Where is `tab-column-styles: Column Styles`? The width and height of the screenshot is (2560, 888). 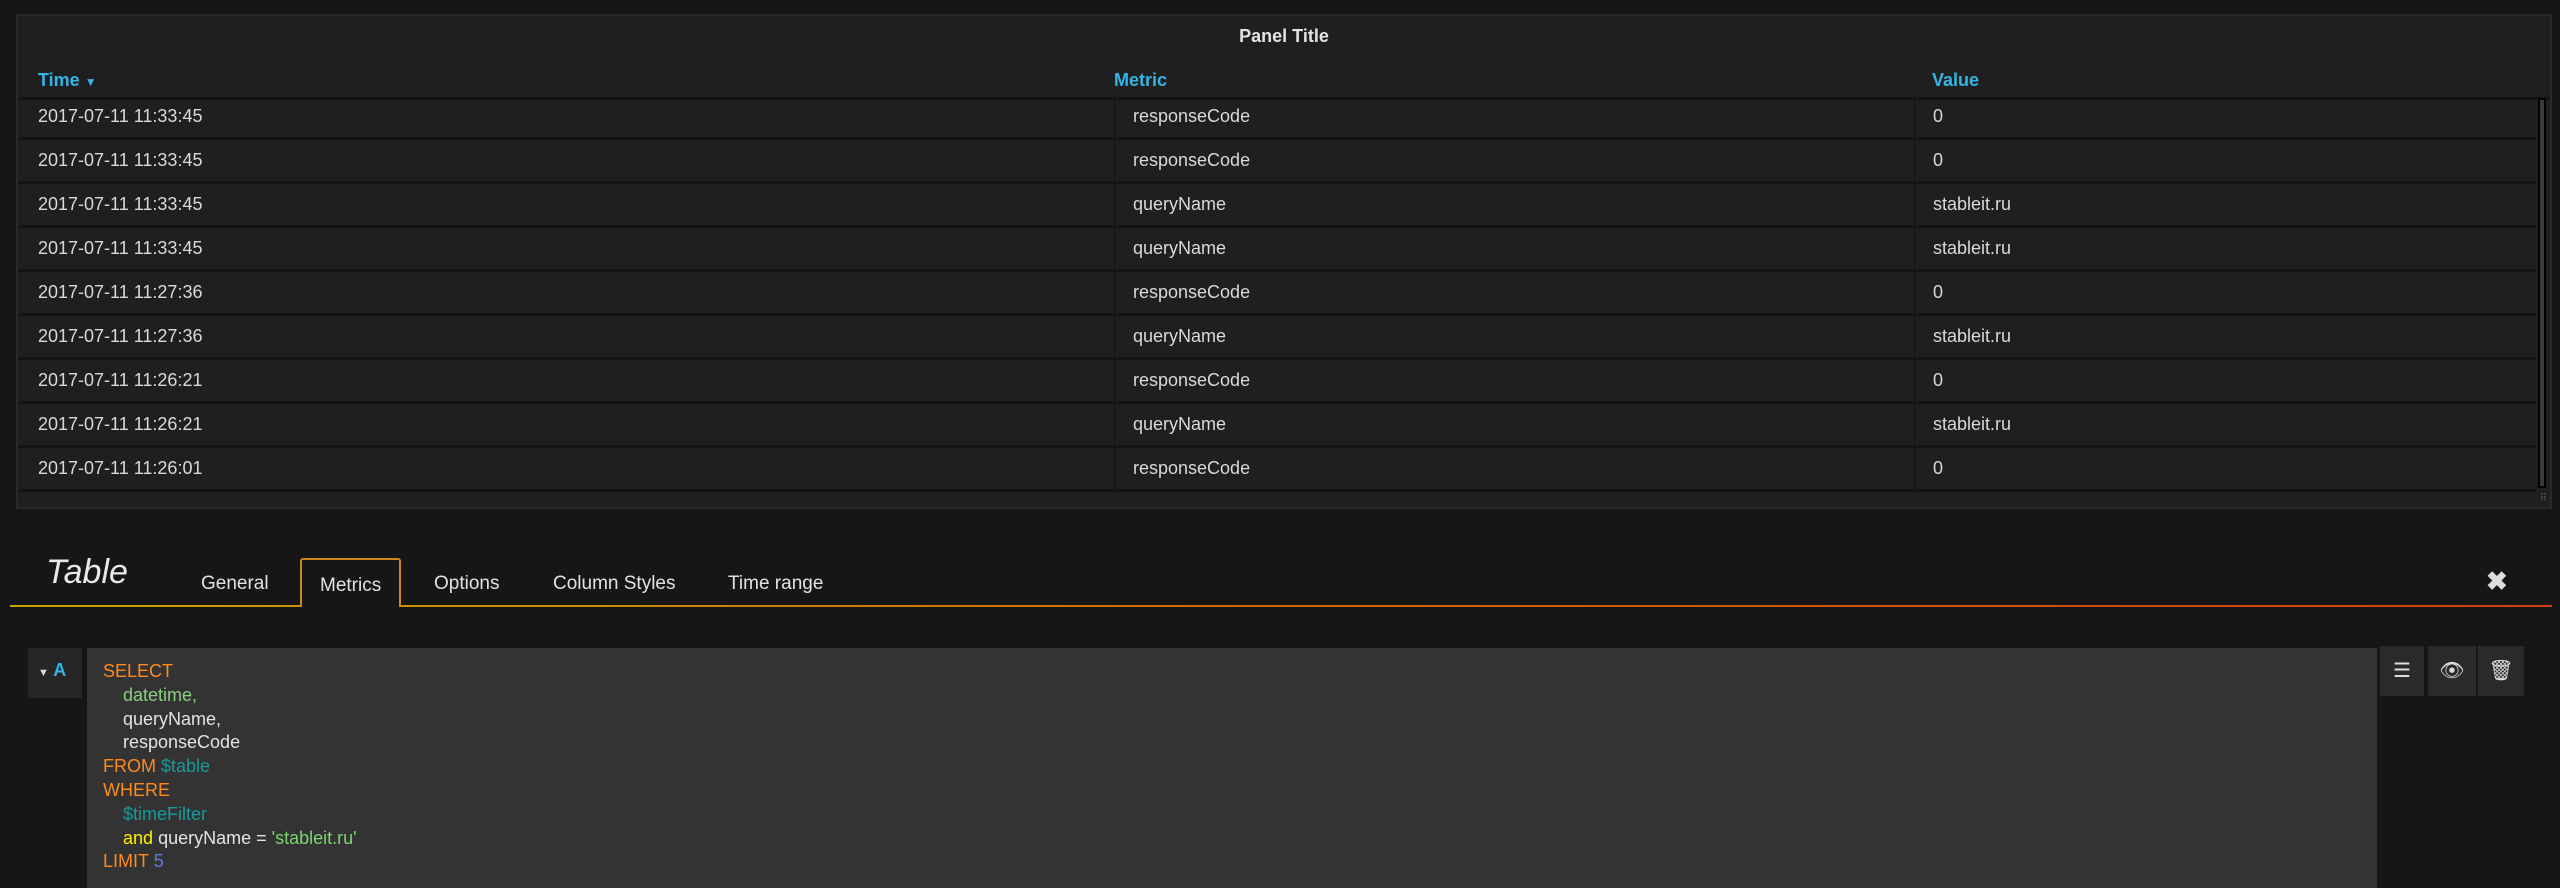 tab-column-styles: Column Styles is located at coordinates (614, 582).